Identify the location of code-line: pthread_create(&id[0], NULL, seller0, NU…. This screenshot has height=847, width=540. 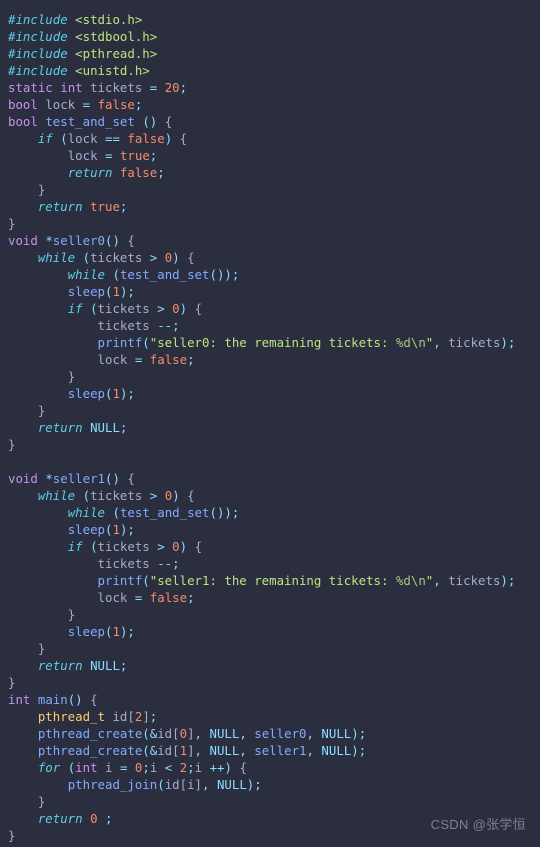
(202, 733).